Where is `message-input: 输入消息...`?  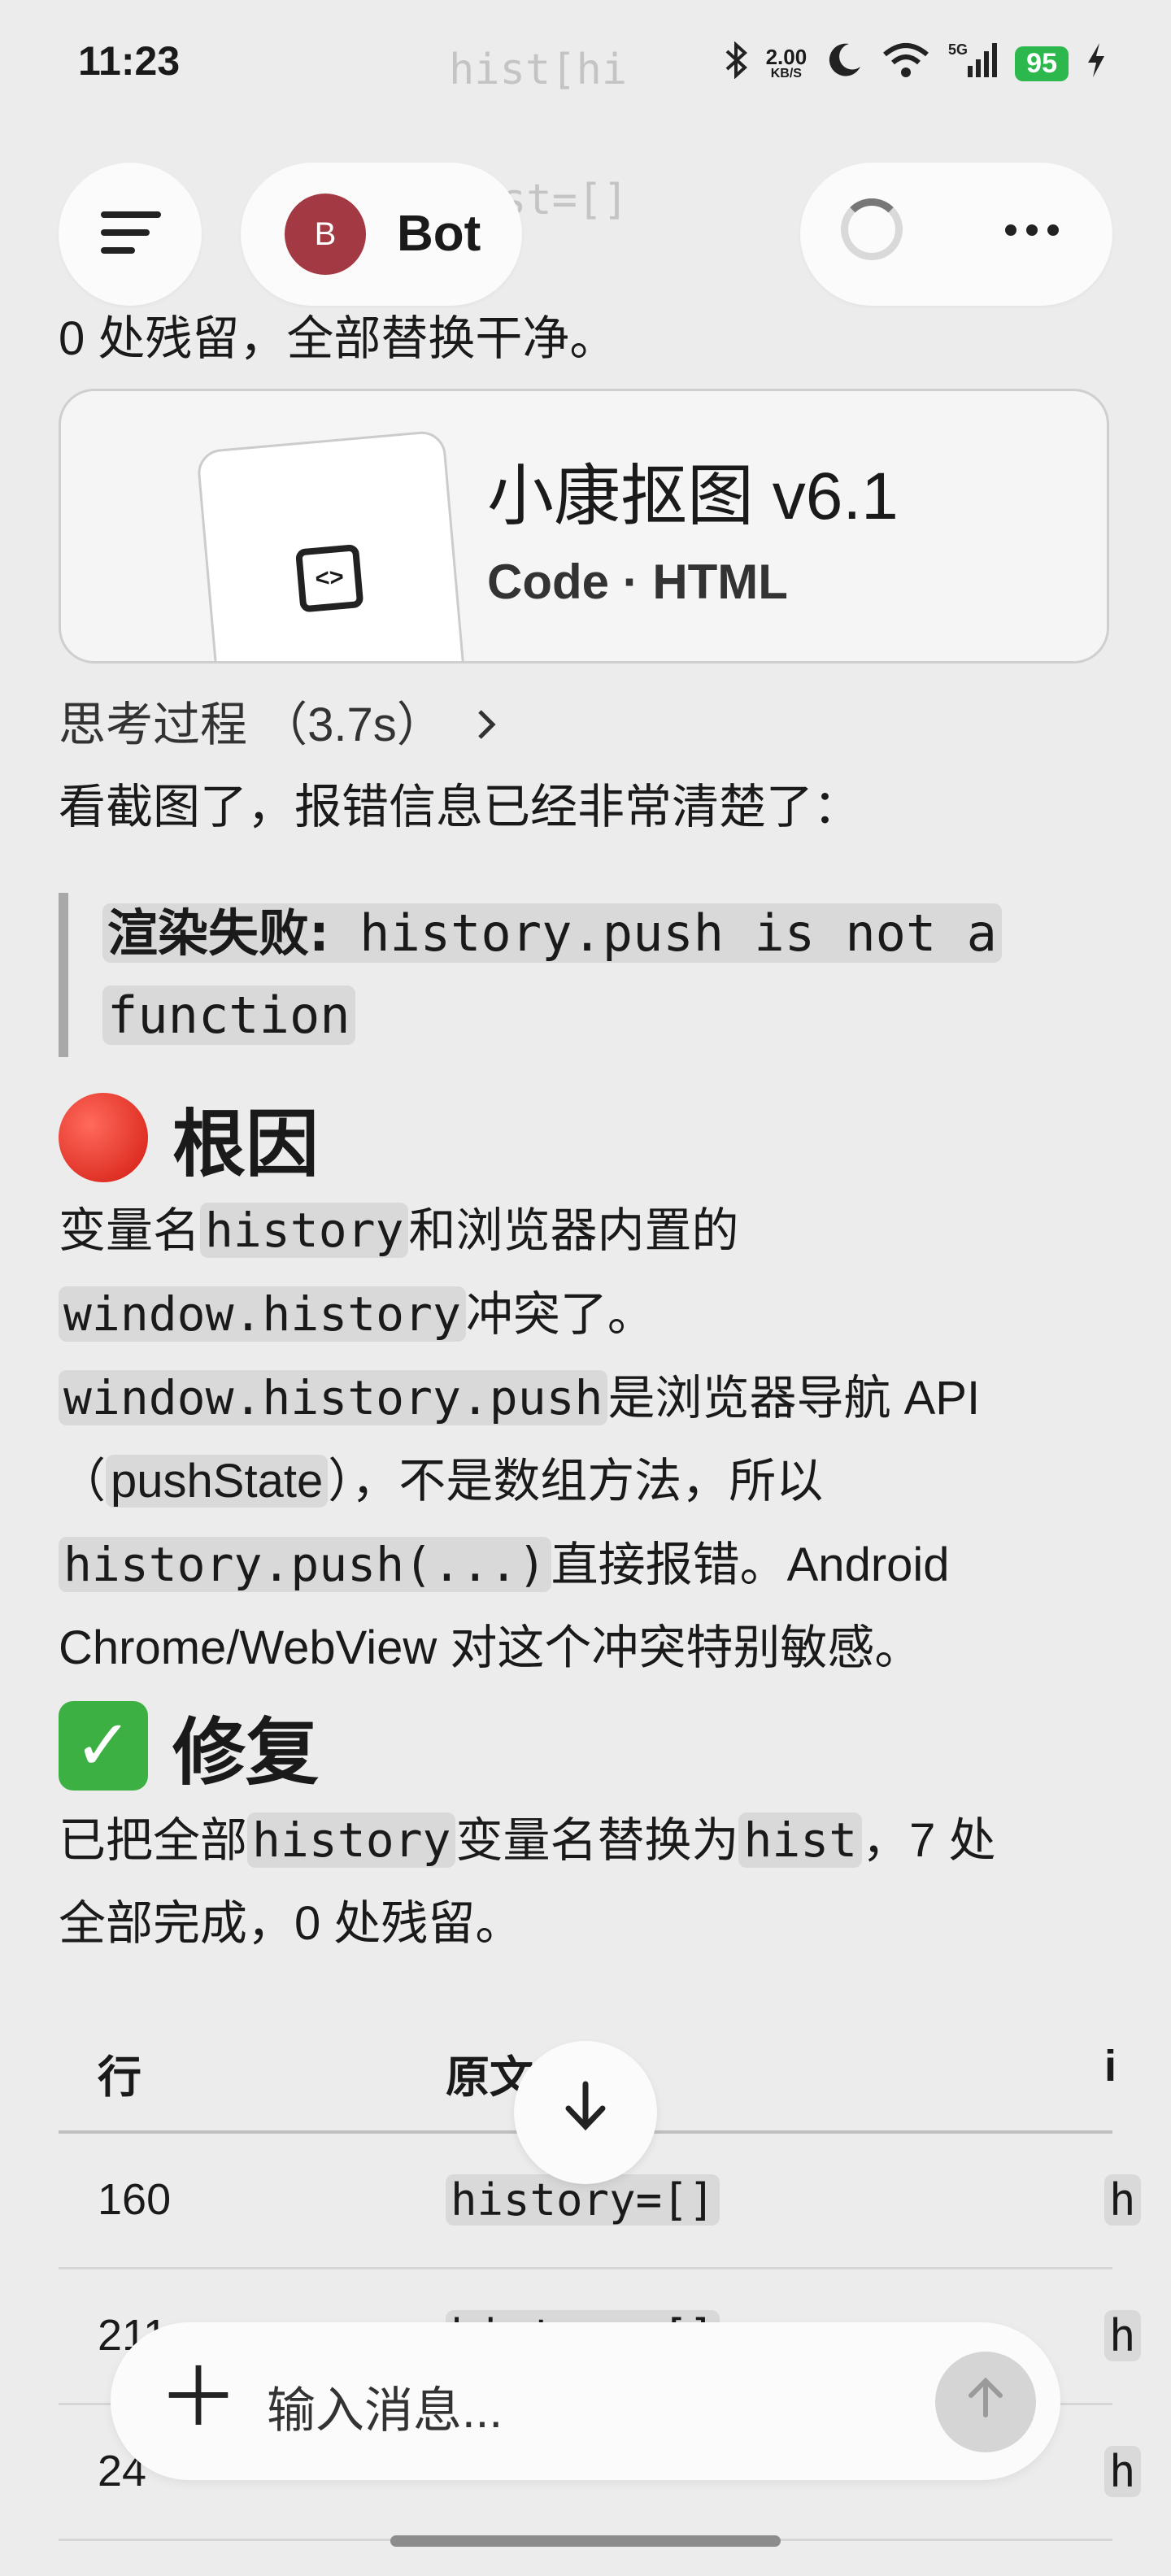
message-input: 输入消息... is located at coordinates (385, 2406).